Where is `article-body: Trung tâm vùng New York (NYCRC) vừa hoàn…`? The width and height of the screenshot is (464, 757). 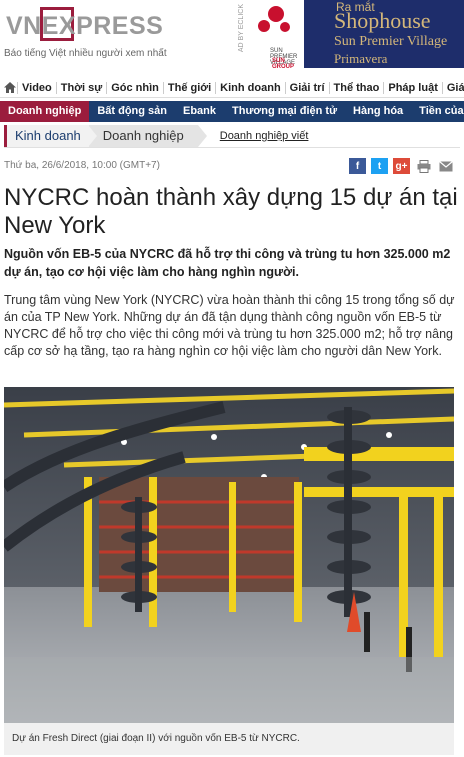 article-body: Trung tâm vùng New York (NYCRC) vừa hoàn… is located at coordinates (229, 325).